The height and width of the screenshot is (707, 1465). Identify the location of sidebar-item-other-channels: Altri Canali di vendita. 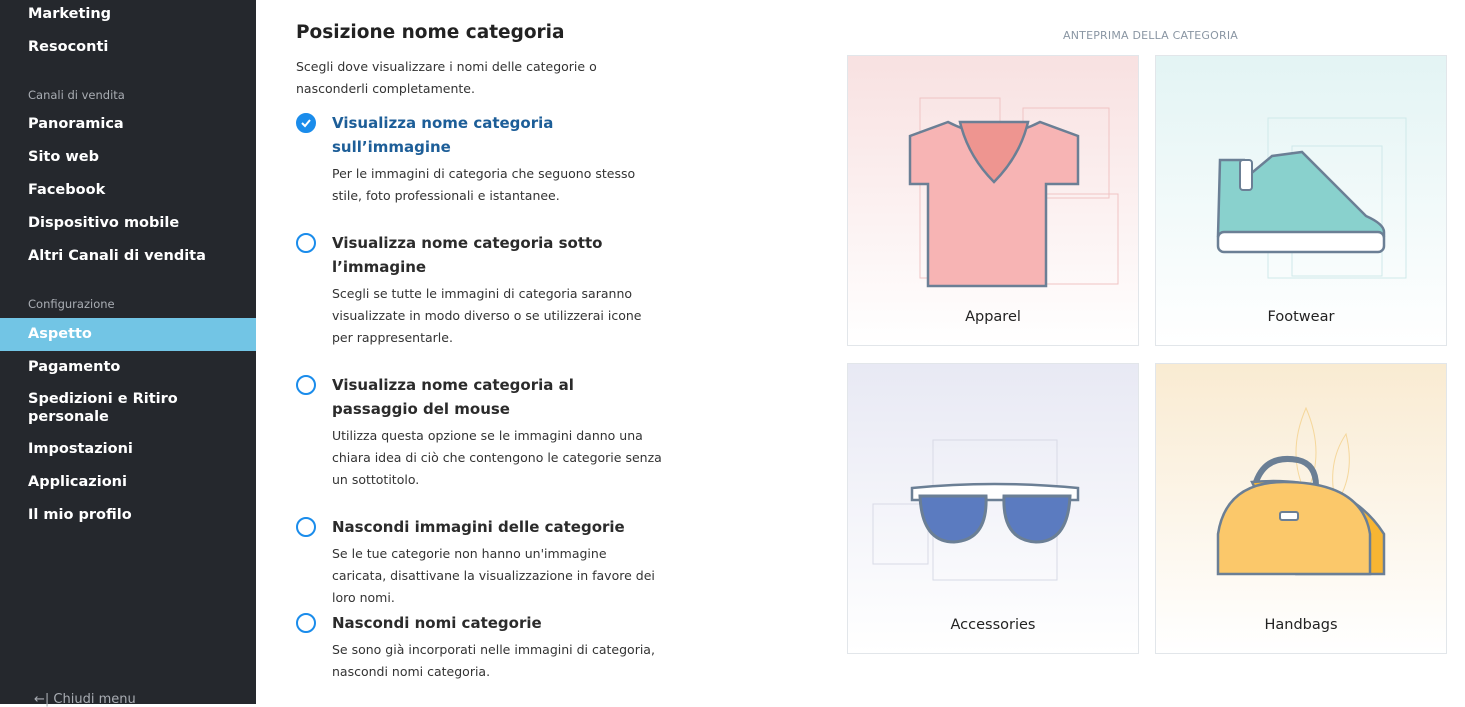
(117, 256).